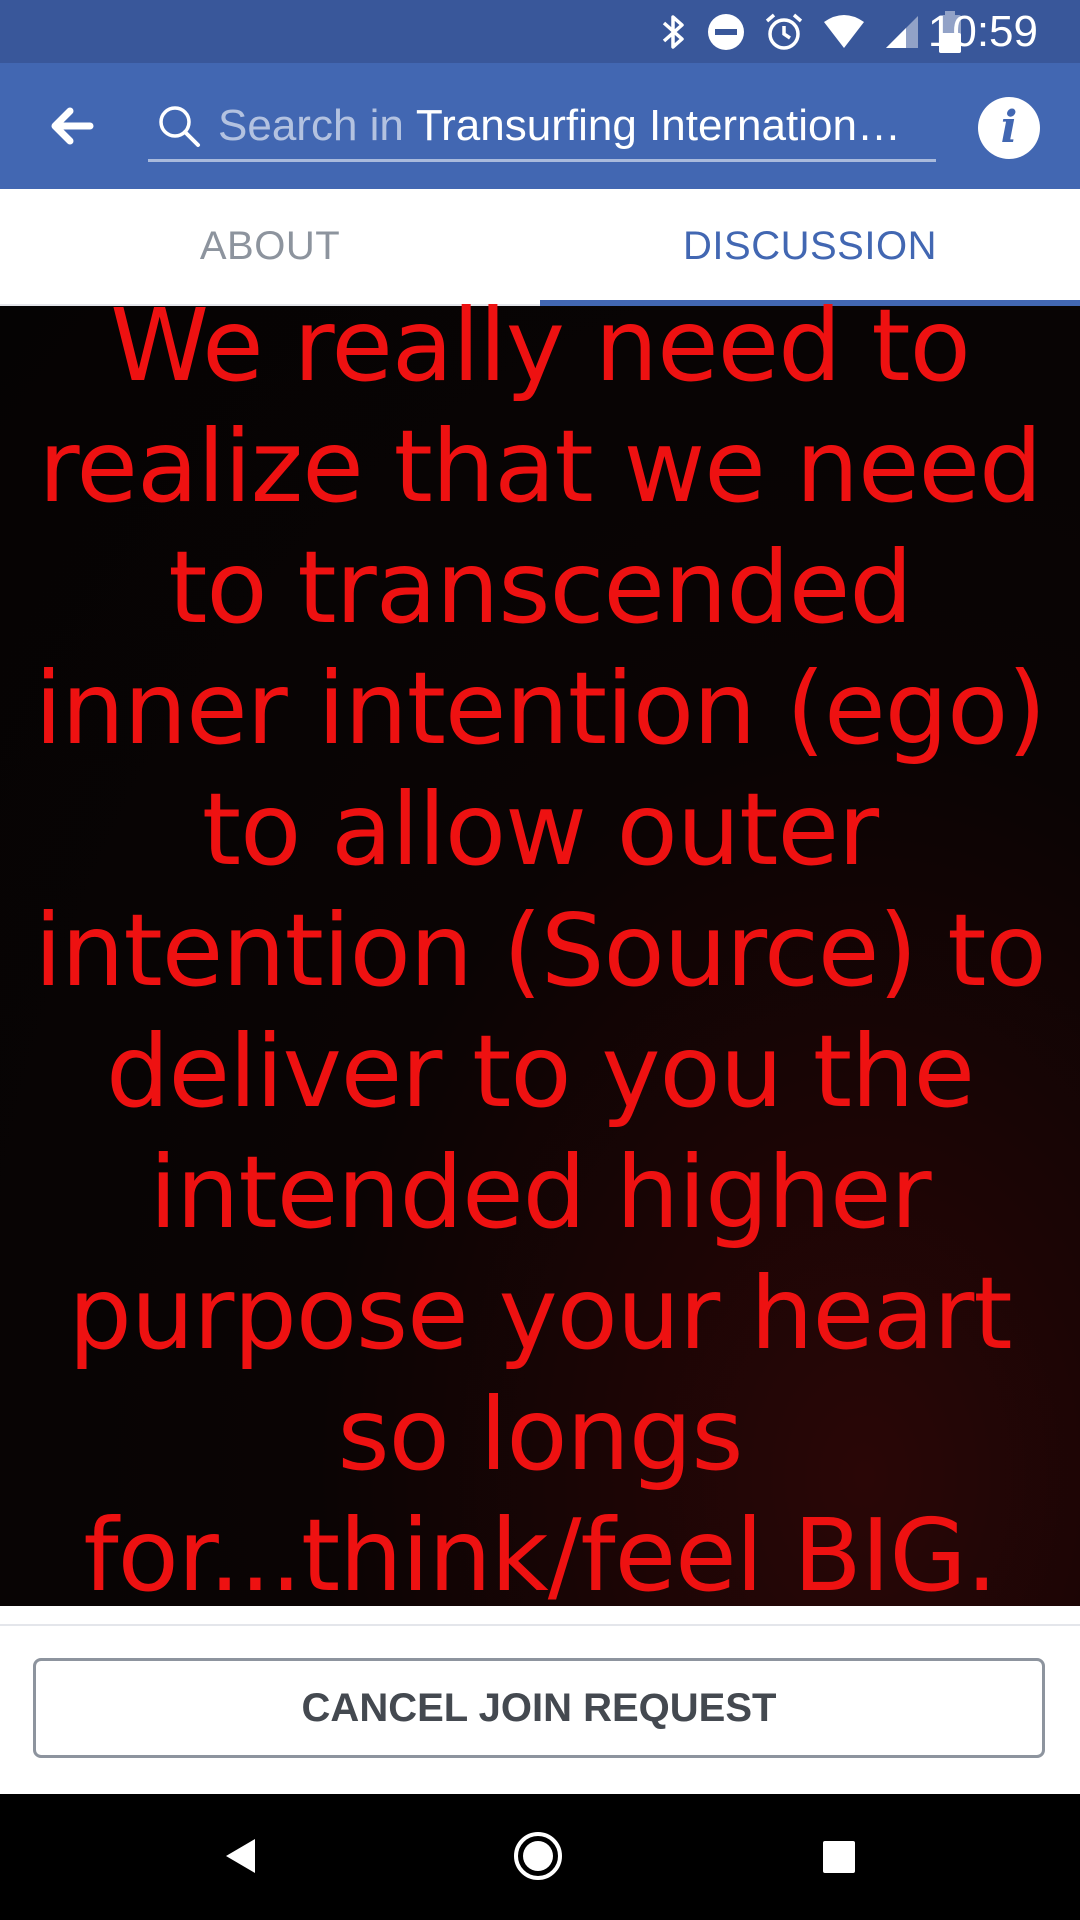  I want to click on bluetooth-icon, so click(673, 32).